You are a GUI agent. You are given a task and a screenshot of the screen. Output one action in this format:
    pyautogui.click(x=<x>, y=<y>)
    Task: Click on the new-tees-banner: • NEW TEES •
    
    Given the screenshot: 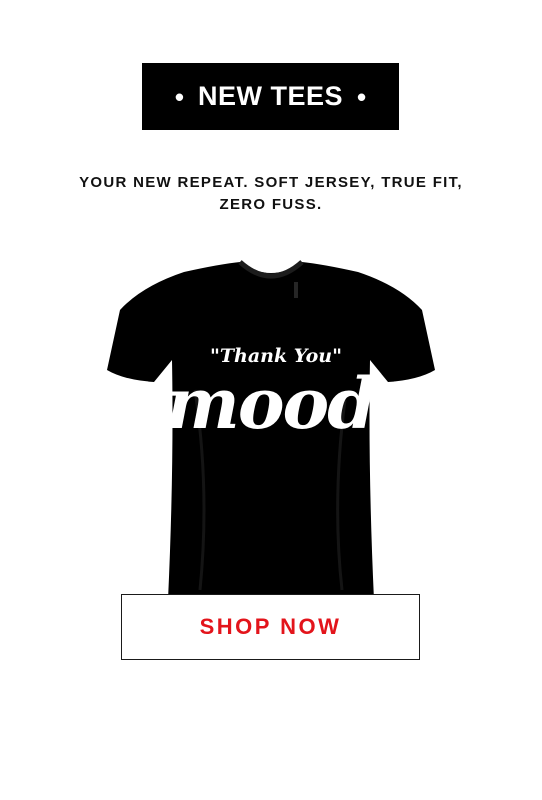 What is the action you would take?
    pyautogui.click(x=270, y=96)
    